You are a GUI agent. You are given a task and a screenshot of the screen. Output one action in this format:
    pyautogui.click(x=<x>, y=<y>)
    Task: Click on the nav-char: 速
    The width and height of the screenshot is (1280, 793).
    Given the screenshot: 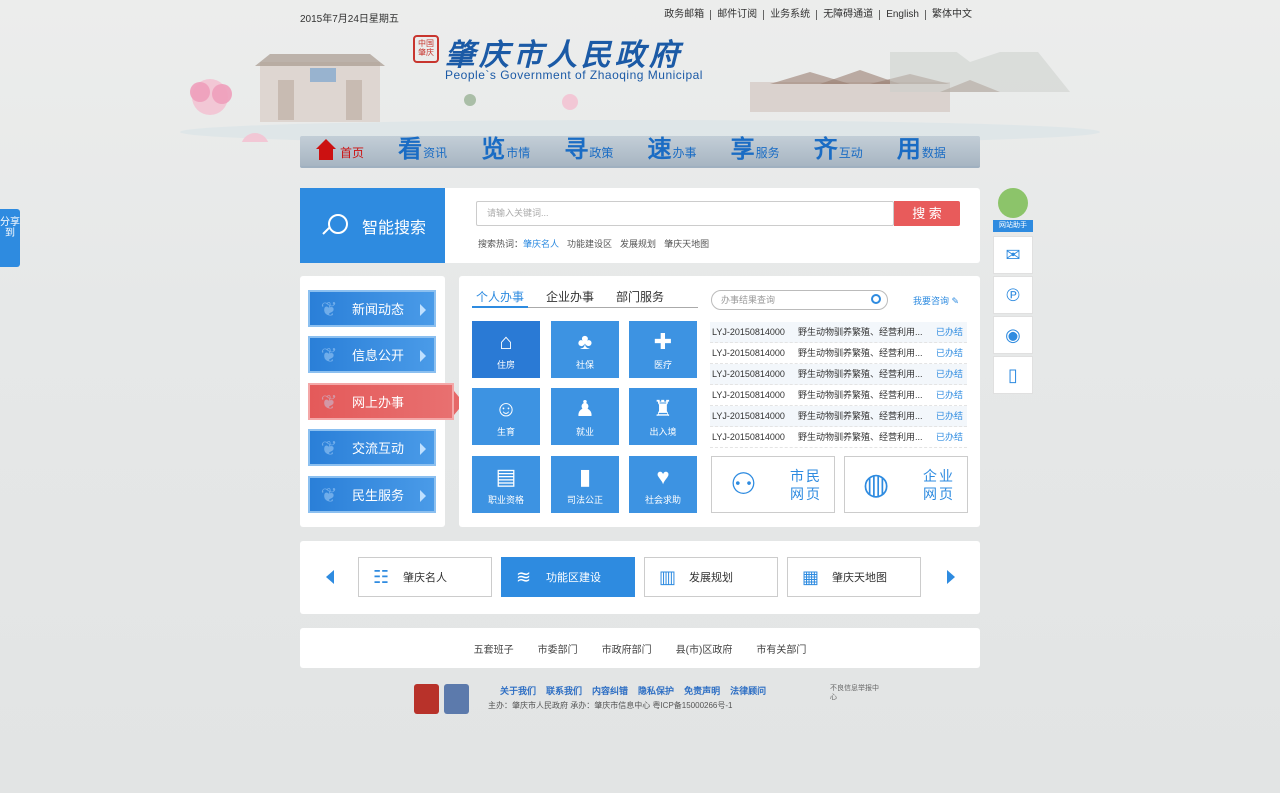 What is the action you would take?
    pyautogui.click(x=659, y=148)
    